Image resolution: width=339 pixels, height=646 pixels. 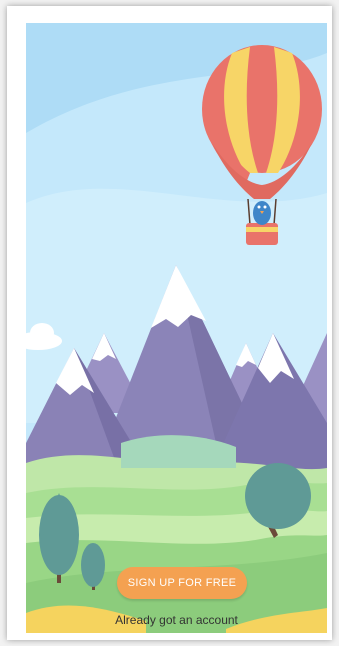 I want to click on sign-up-button: SIGN UP FOR FREE, so click(x=182, y=583).